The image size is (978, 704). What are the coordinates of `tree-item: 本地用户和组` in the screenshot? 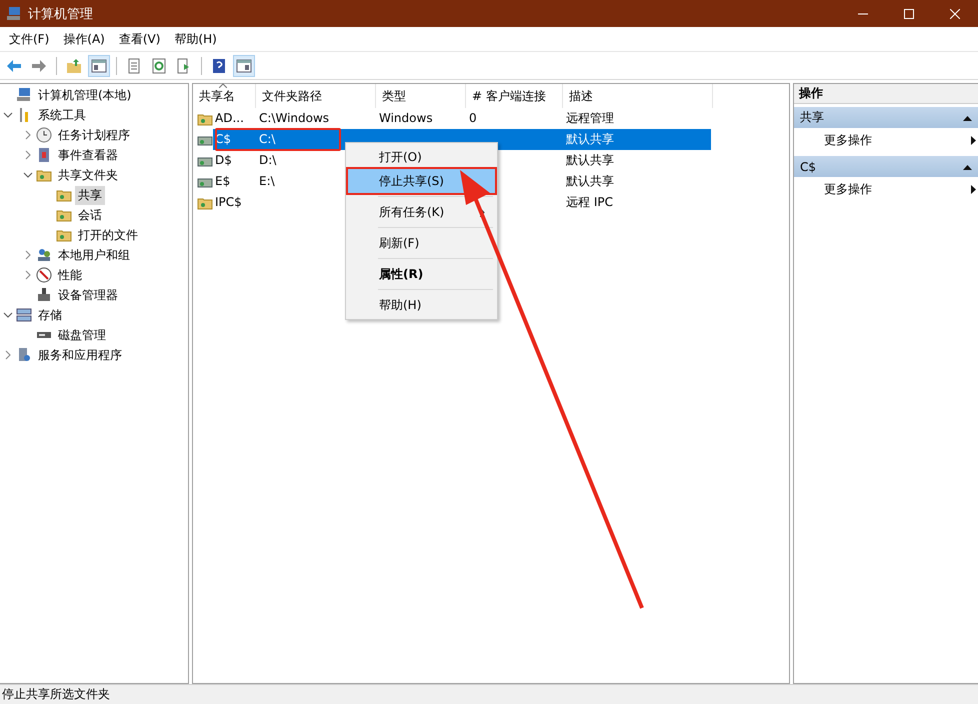 It's located at (94, 255).